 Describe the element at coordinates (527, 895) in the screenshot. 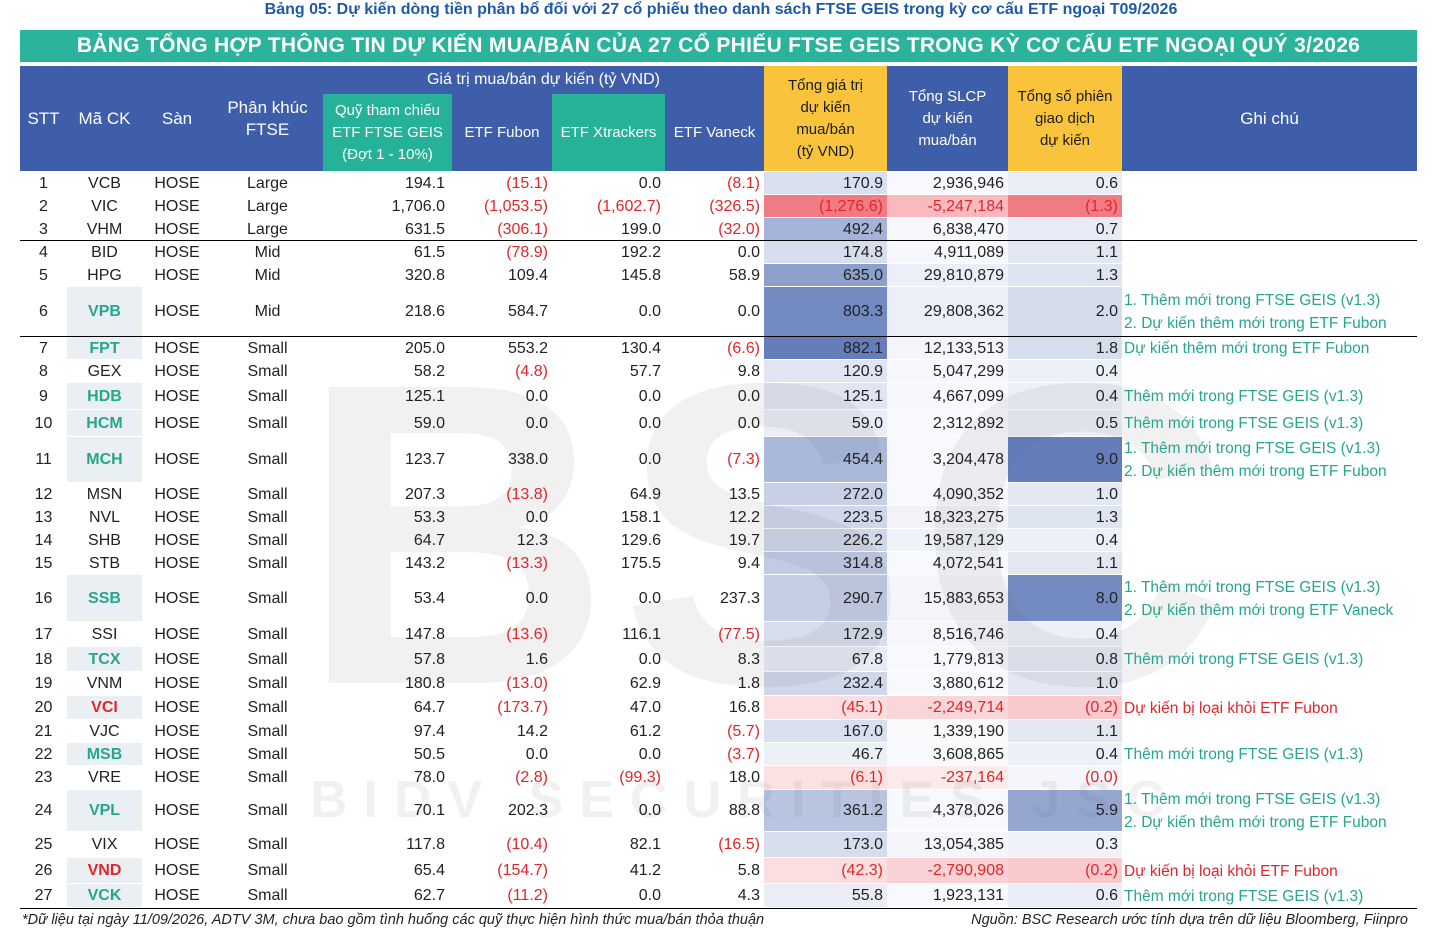

I see `cell-fubon: (11.2)` at that location.